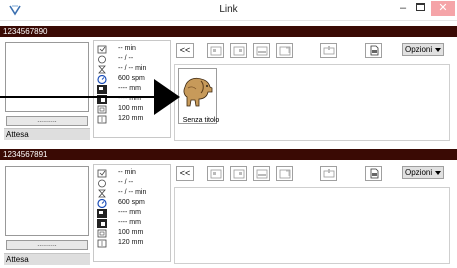 This screenshot has width=457, height=268. I want to click on info-width: ---- mm, so click(129, 212).